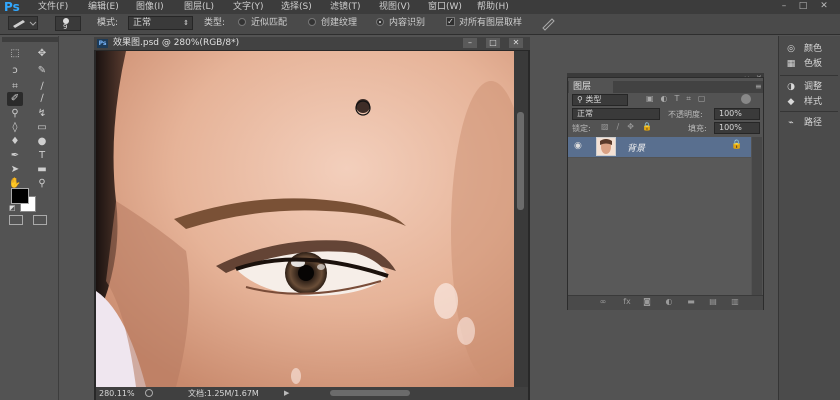 This screenshot has width=840, height=400. I want to click on path-selection-tool-icon: ➤, so click(15, 170).